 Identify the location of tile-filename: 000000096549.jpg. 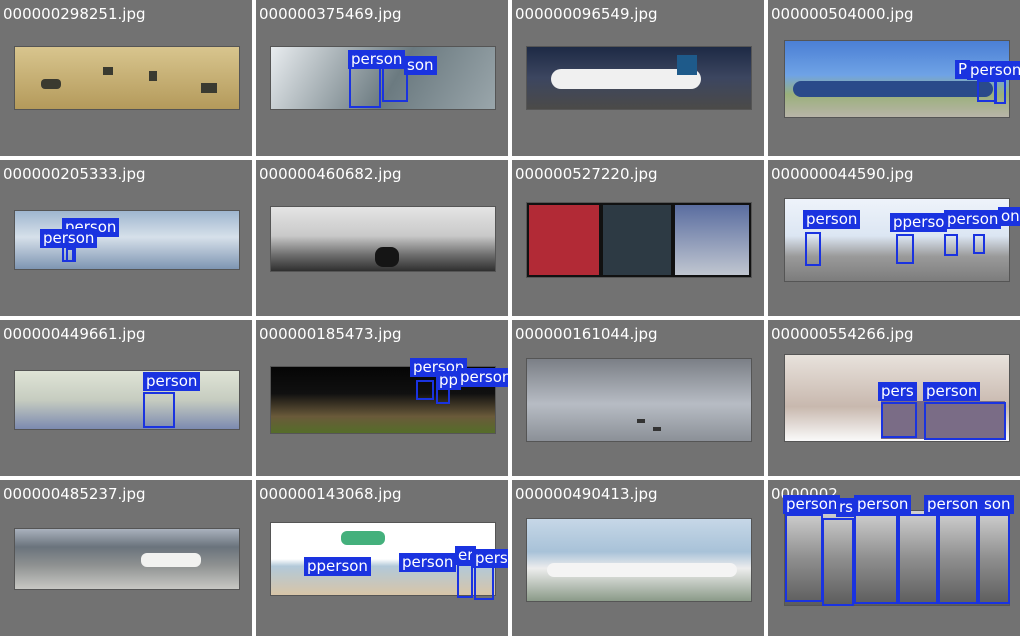
(586, 14).